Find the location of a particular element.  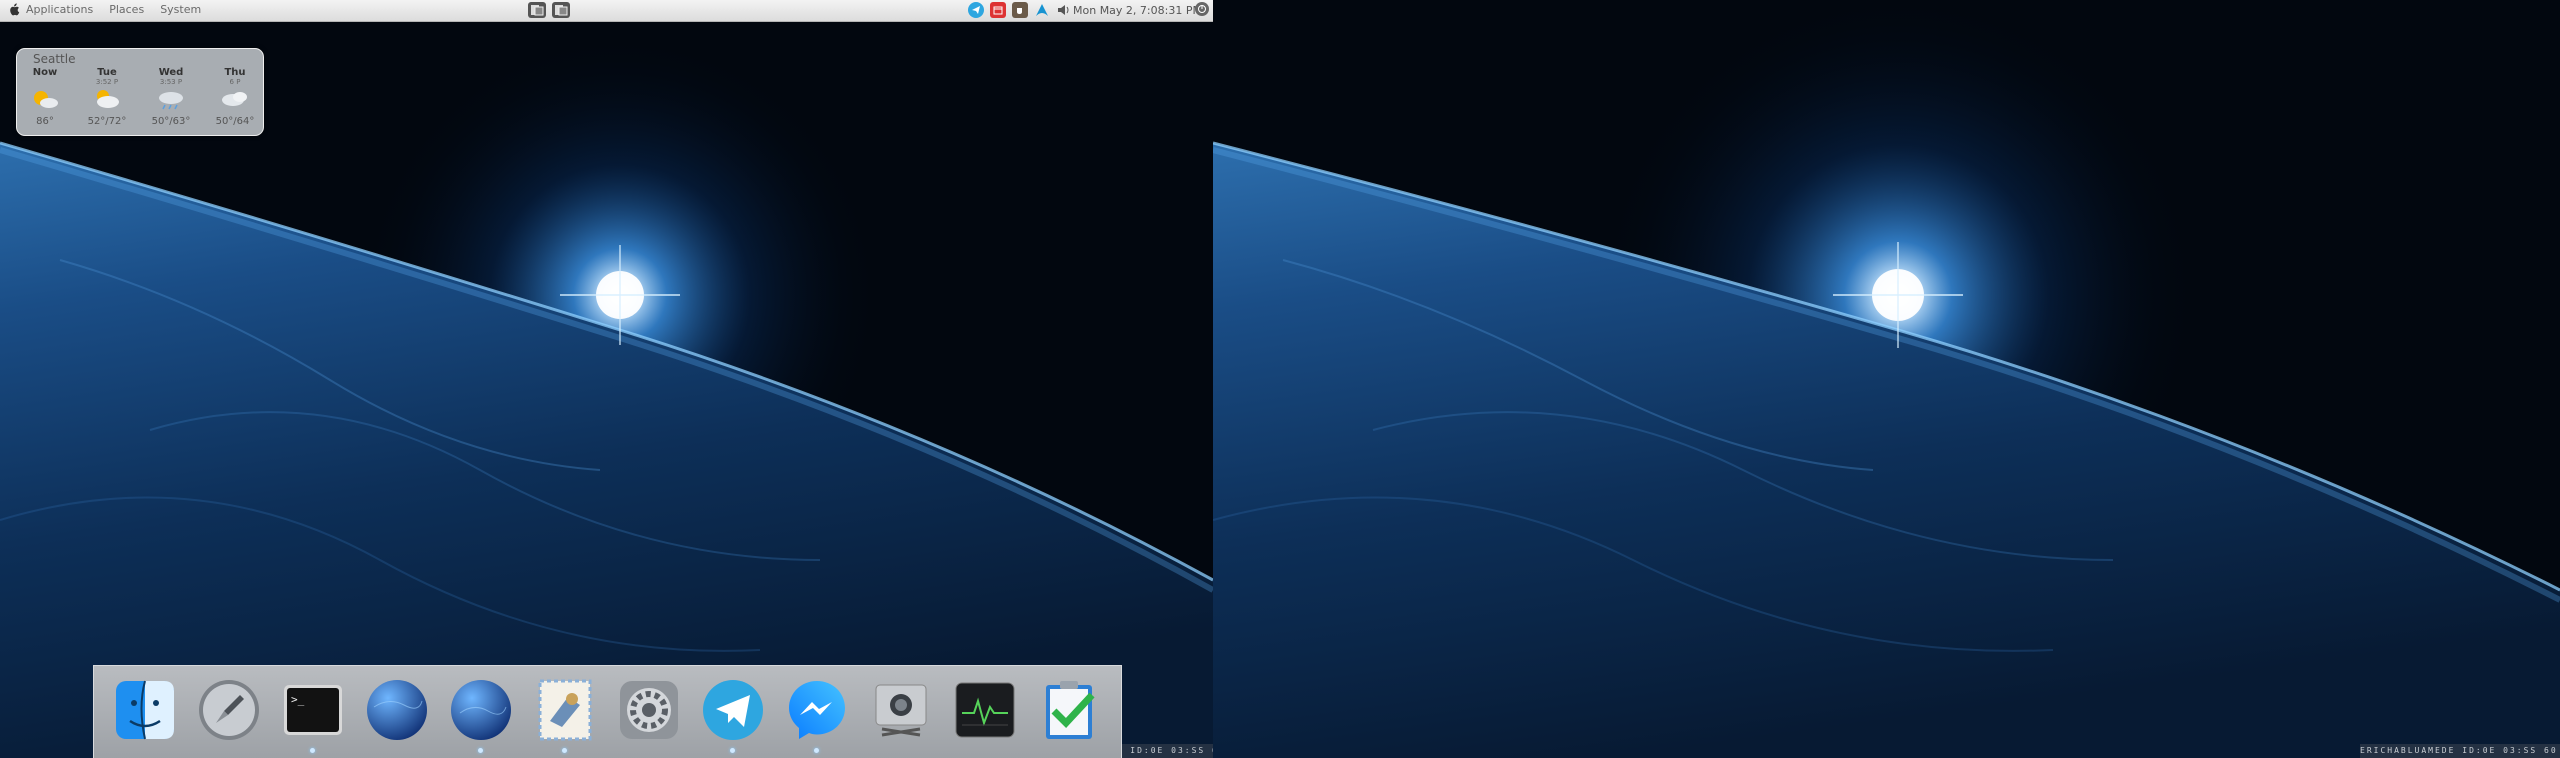

browser-dock-icon is located at coordinates (397, 710).